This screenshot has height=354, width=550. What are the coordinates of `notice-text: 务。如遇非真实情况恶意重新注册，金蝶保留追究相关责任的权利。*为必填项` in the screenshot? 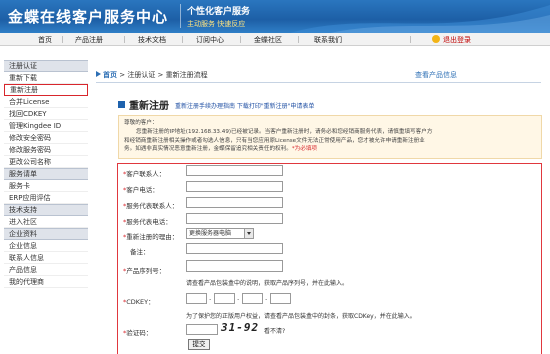 It's located at (330, 149).